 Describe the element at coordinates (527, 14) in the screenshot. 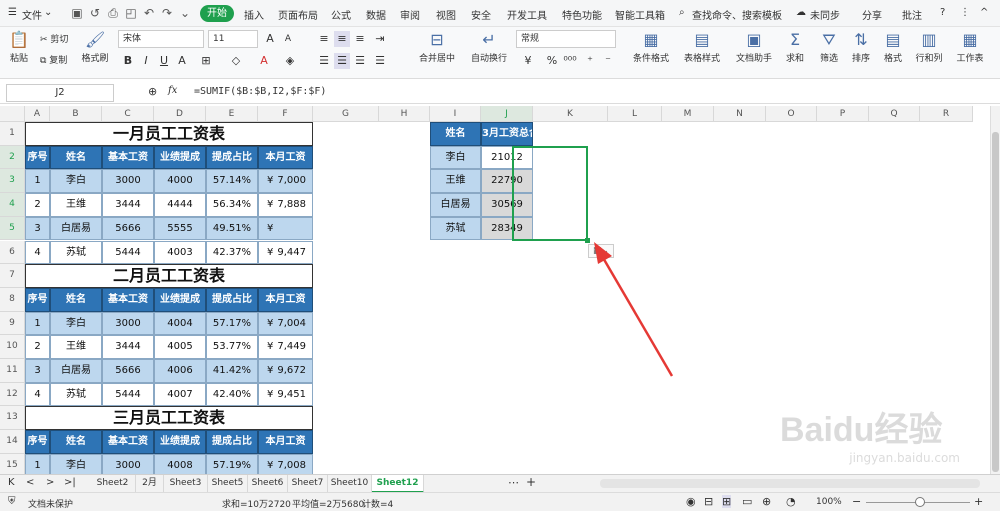

I see `tab-developer: 开发工具` at that location.